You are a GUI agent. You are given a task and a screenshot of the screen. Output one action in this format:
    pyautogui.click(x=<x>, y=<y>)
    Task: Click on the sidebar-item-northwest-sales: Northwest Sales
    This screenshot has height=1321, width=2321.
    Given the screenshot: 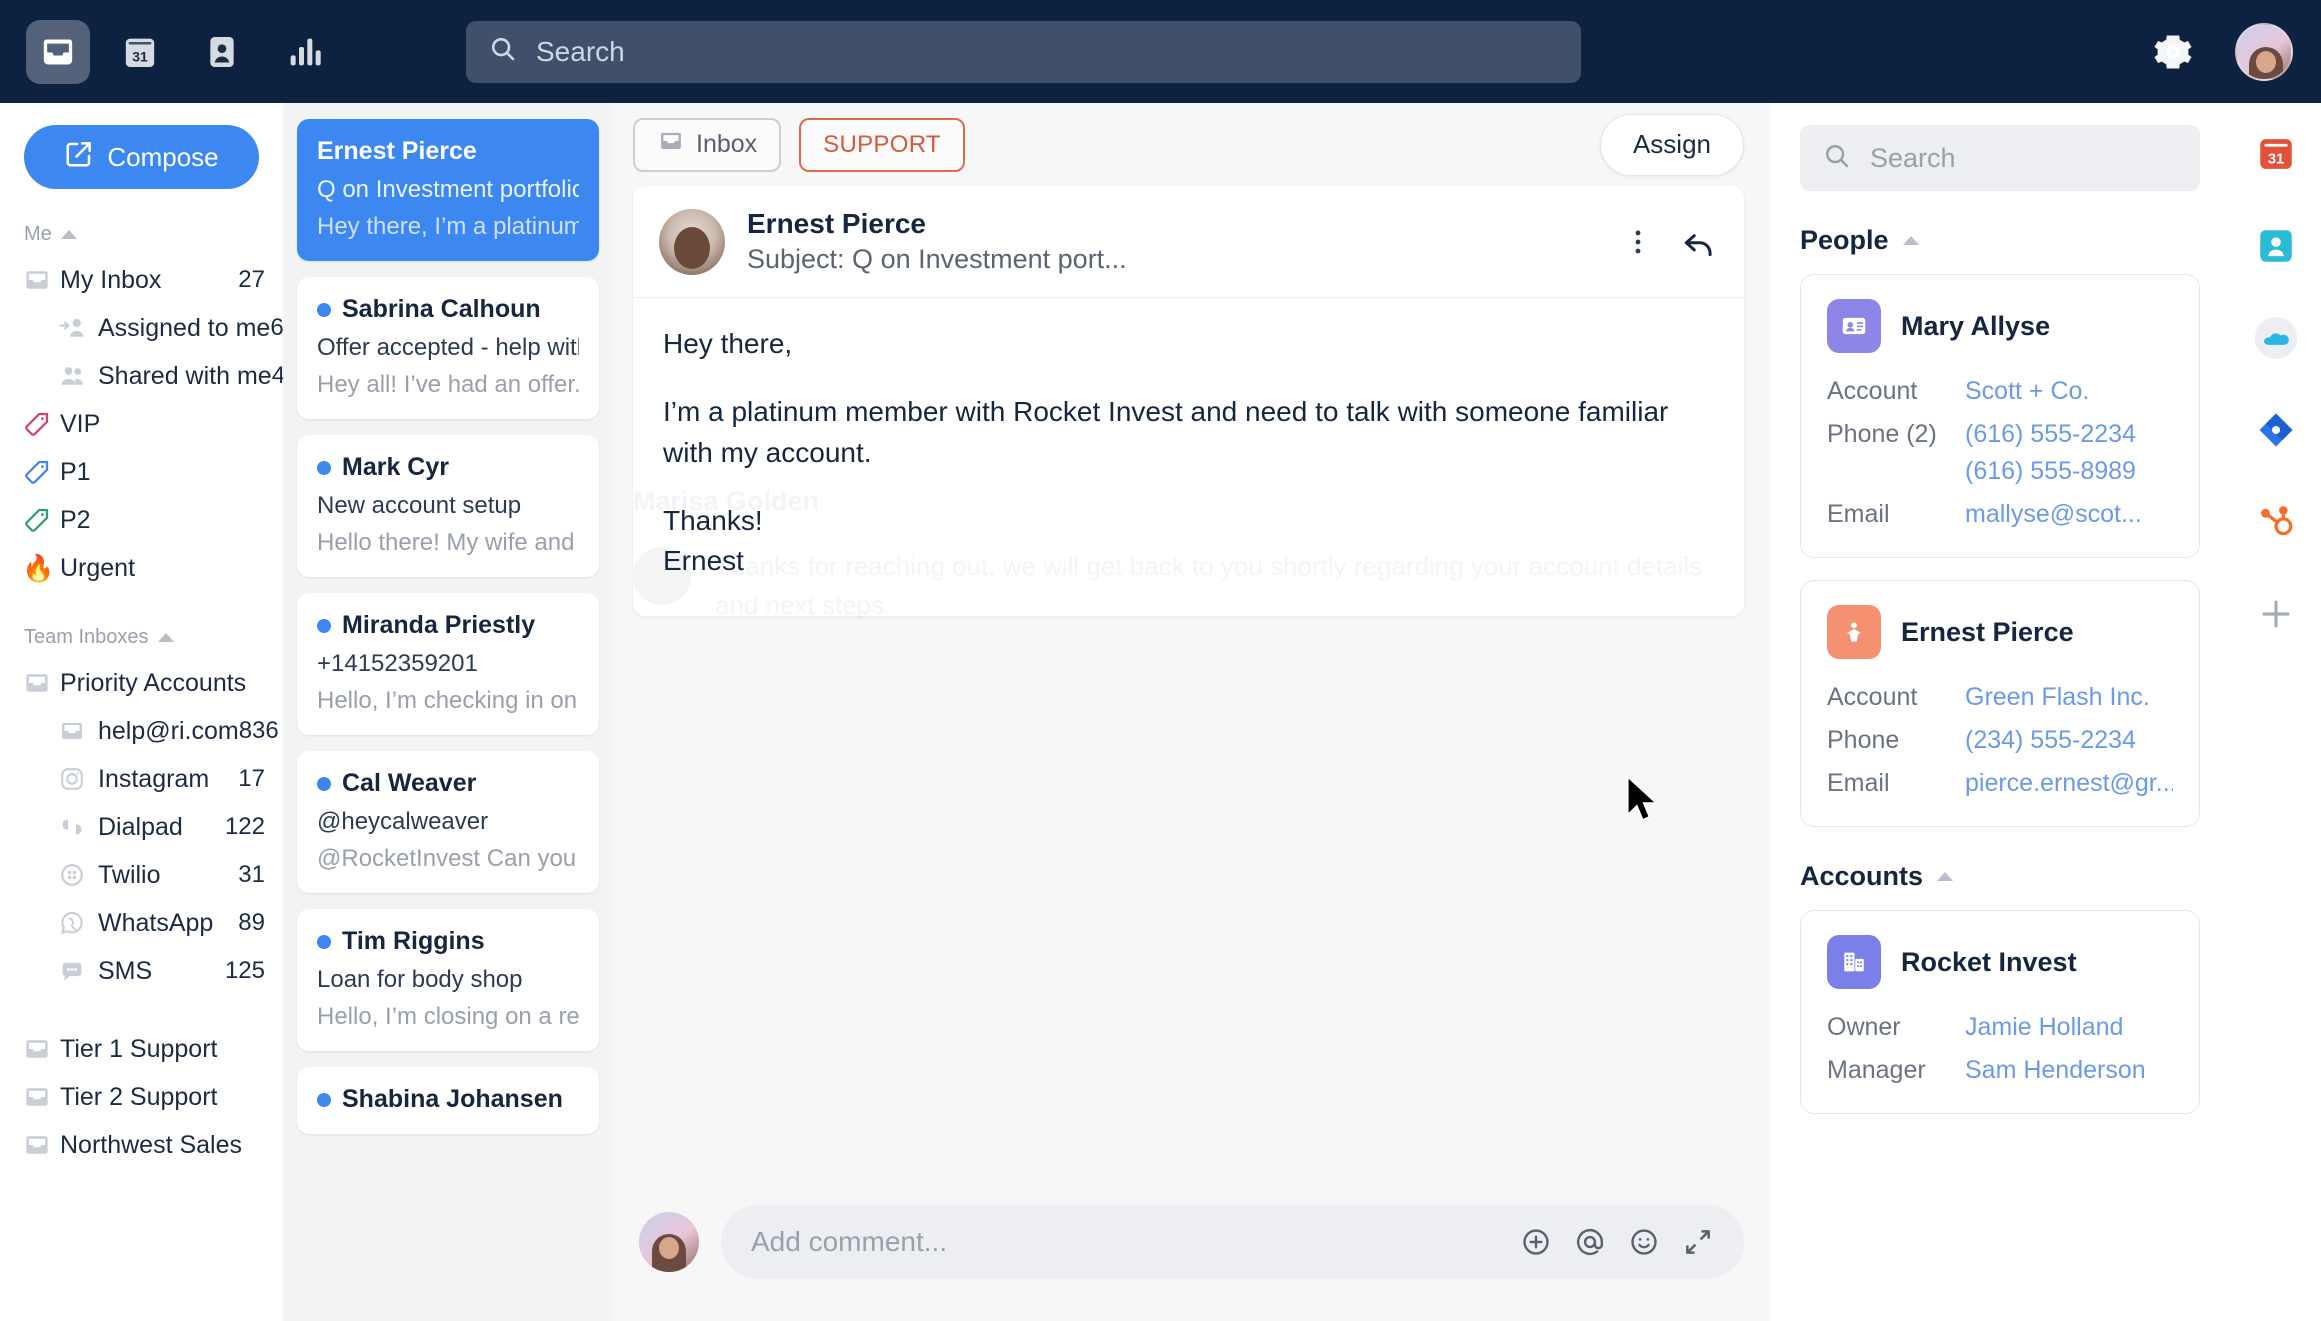 What is the action you would take?
    pyautogui.click(x=141, y=1145)
    